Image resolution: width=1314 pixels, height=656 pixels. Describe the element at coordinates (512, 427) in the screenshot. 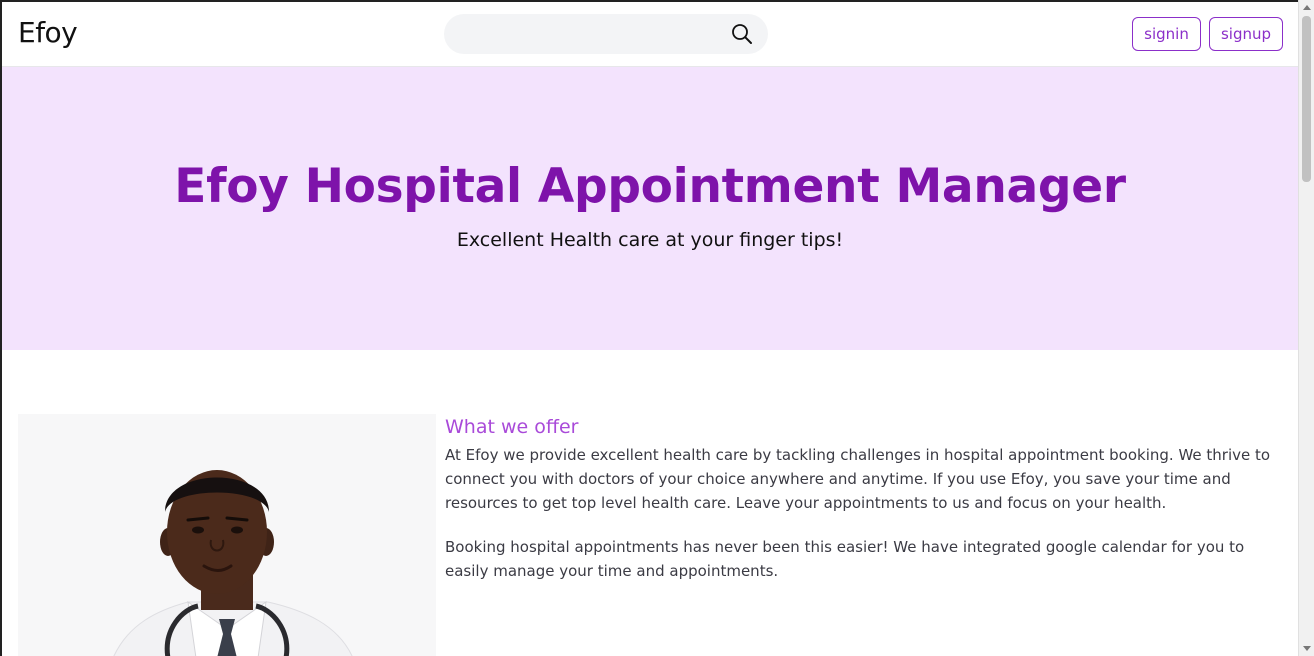

I see `offer-title: What we offer` at that location.